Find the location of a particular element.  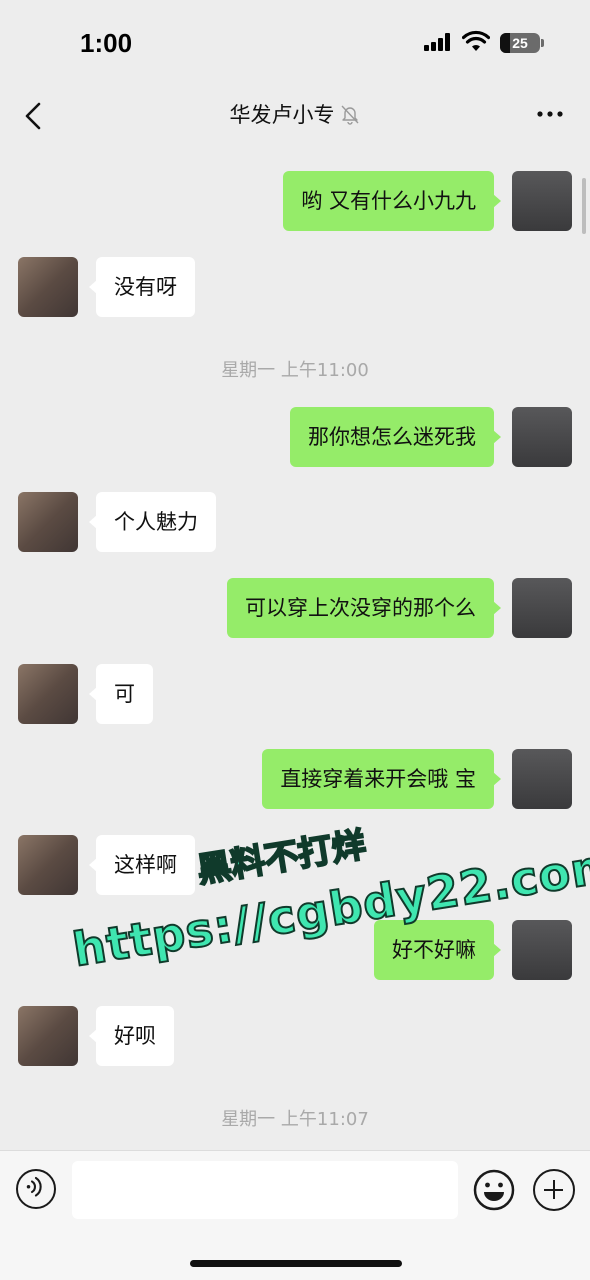

message-bubble-outgoing: 哟 又有什么小九九 is located at coordinates (392, 201).